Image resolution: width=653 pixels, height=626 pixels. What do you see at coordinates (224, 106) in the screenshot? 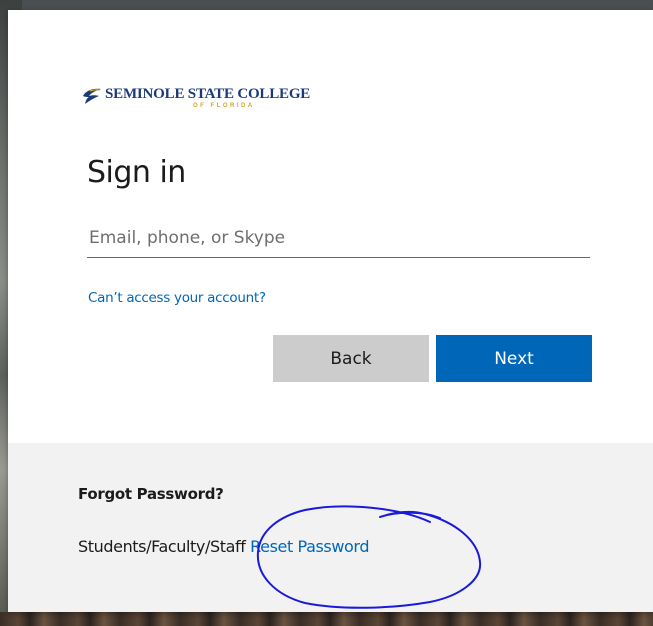
I see `college-subname: OF FLORIDA` at bounding box center [224, 106].